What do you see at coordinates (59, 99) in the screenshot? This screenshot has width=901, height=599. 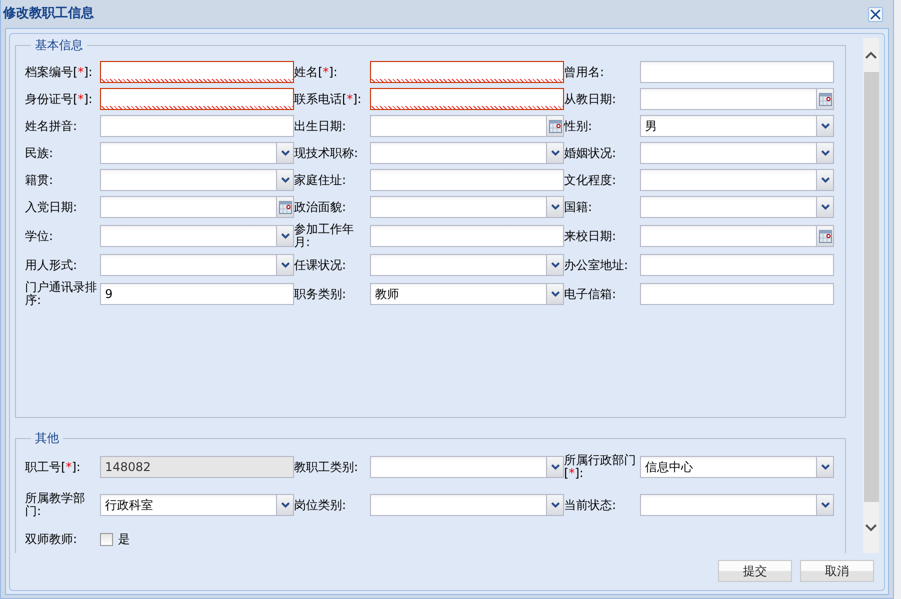 I see `field-label: 身份证号[*]:` at bounding box center [59, 99].